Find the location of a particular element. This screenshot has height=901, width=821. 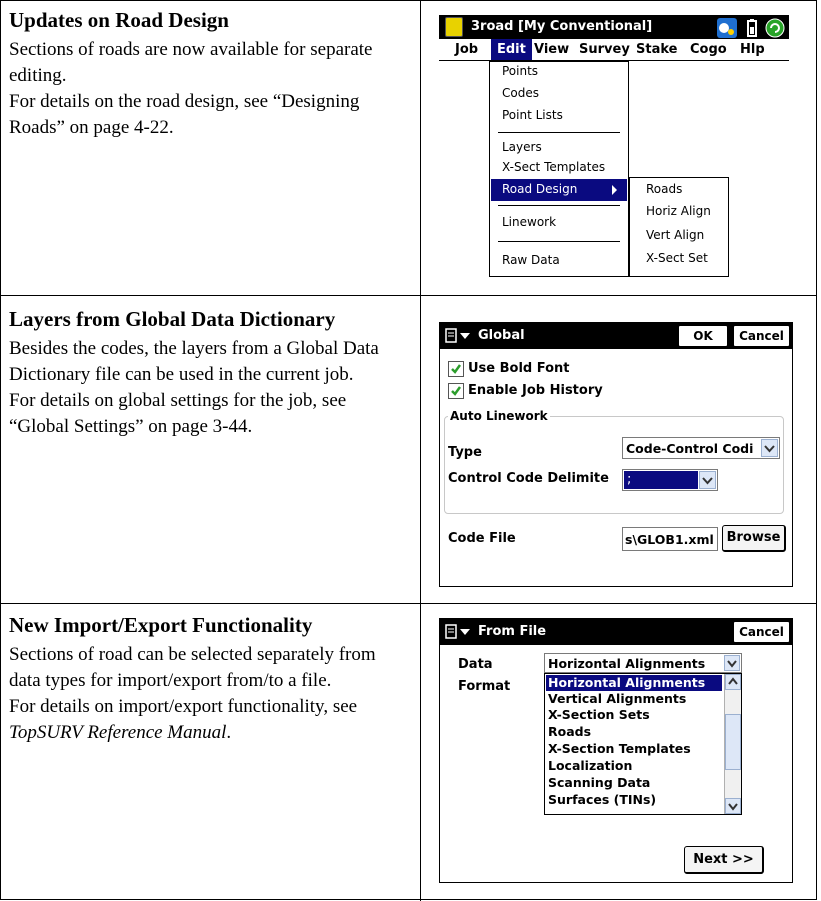

list-item: Vertical Alignments is located at coordinates (617, 699).